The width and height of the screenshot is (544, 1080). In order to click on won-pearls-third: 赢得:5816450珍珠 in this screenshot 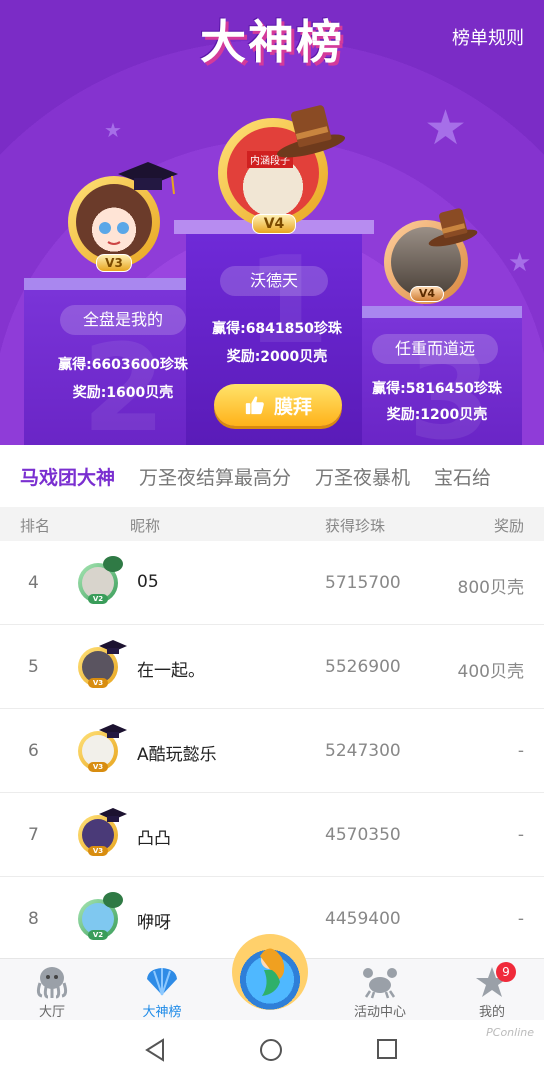, I will do `click(437, 389)`.